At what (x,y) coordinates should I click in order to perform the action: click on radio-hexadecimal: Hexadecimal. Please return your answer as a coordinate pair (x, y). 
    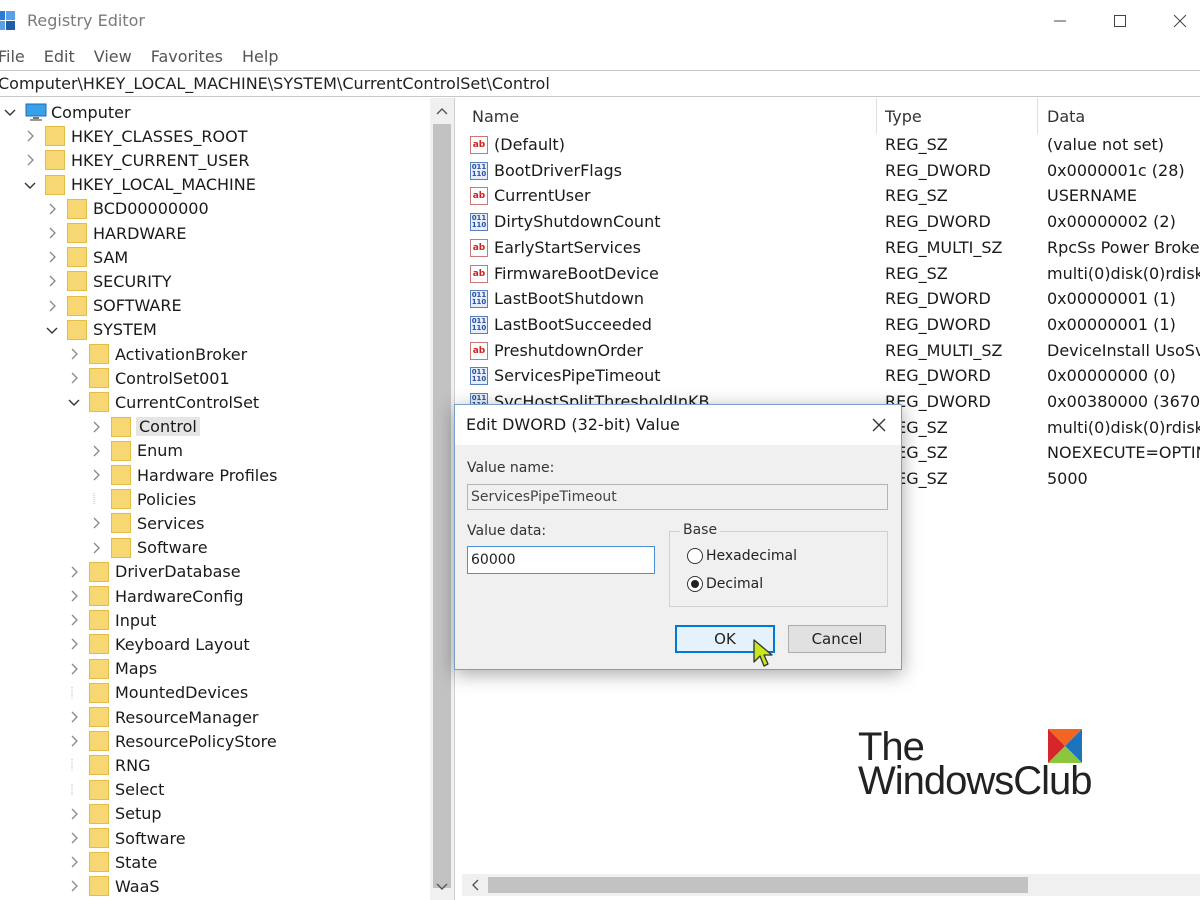
    Looking at the image, I should click on (742, 556).